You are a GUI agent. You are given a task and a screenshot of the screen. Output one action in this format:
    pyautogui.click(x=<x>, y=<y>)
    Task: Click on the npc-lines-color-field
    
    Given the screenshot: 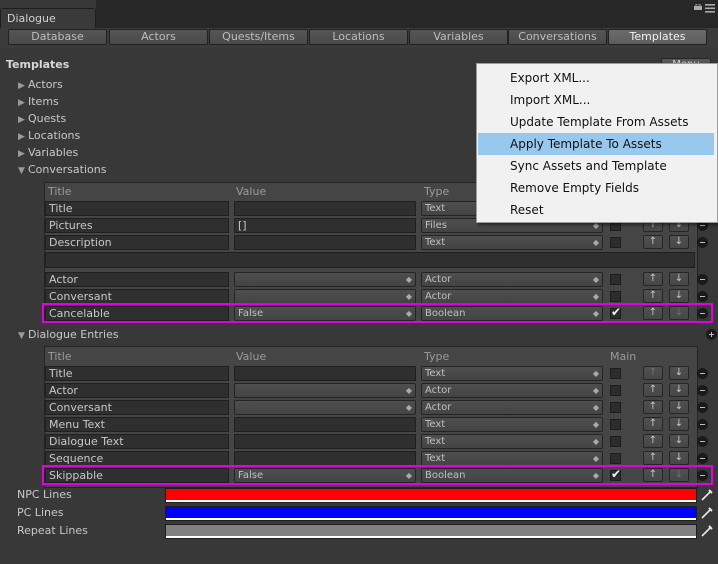 What is the action you would take?
    pyautogui.click(x=431, y=495)
    